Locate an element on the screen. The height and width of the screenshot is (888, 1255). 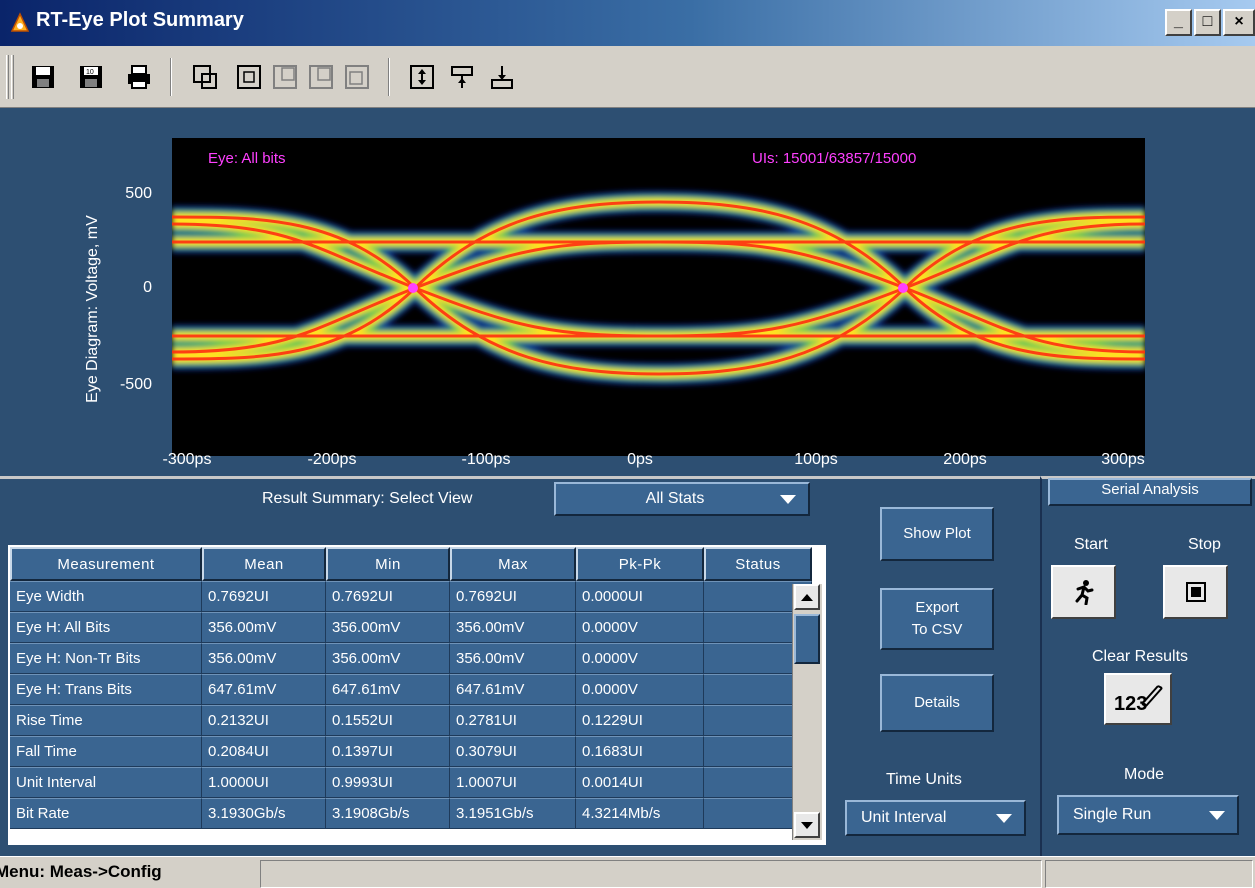
minimize-button: _ is located at coordinates (1178, 22).